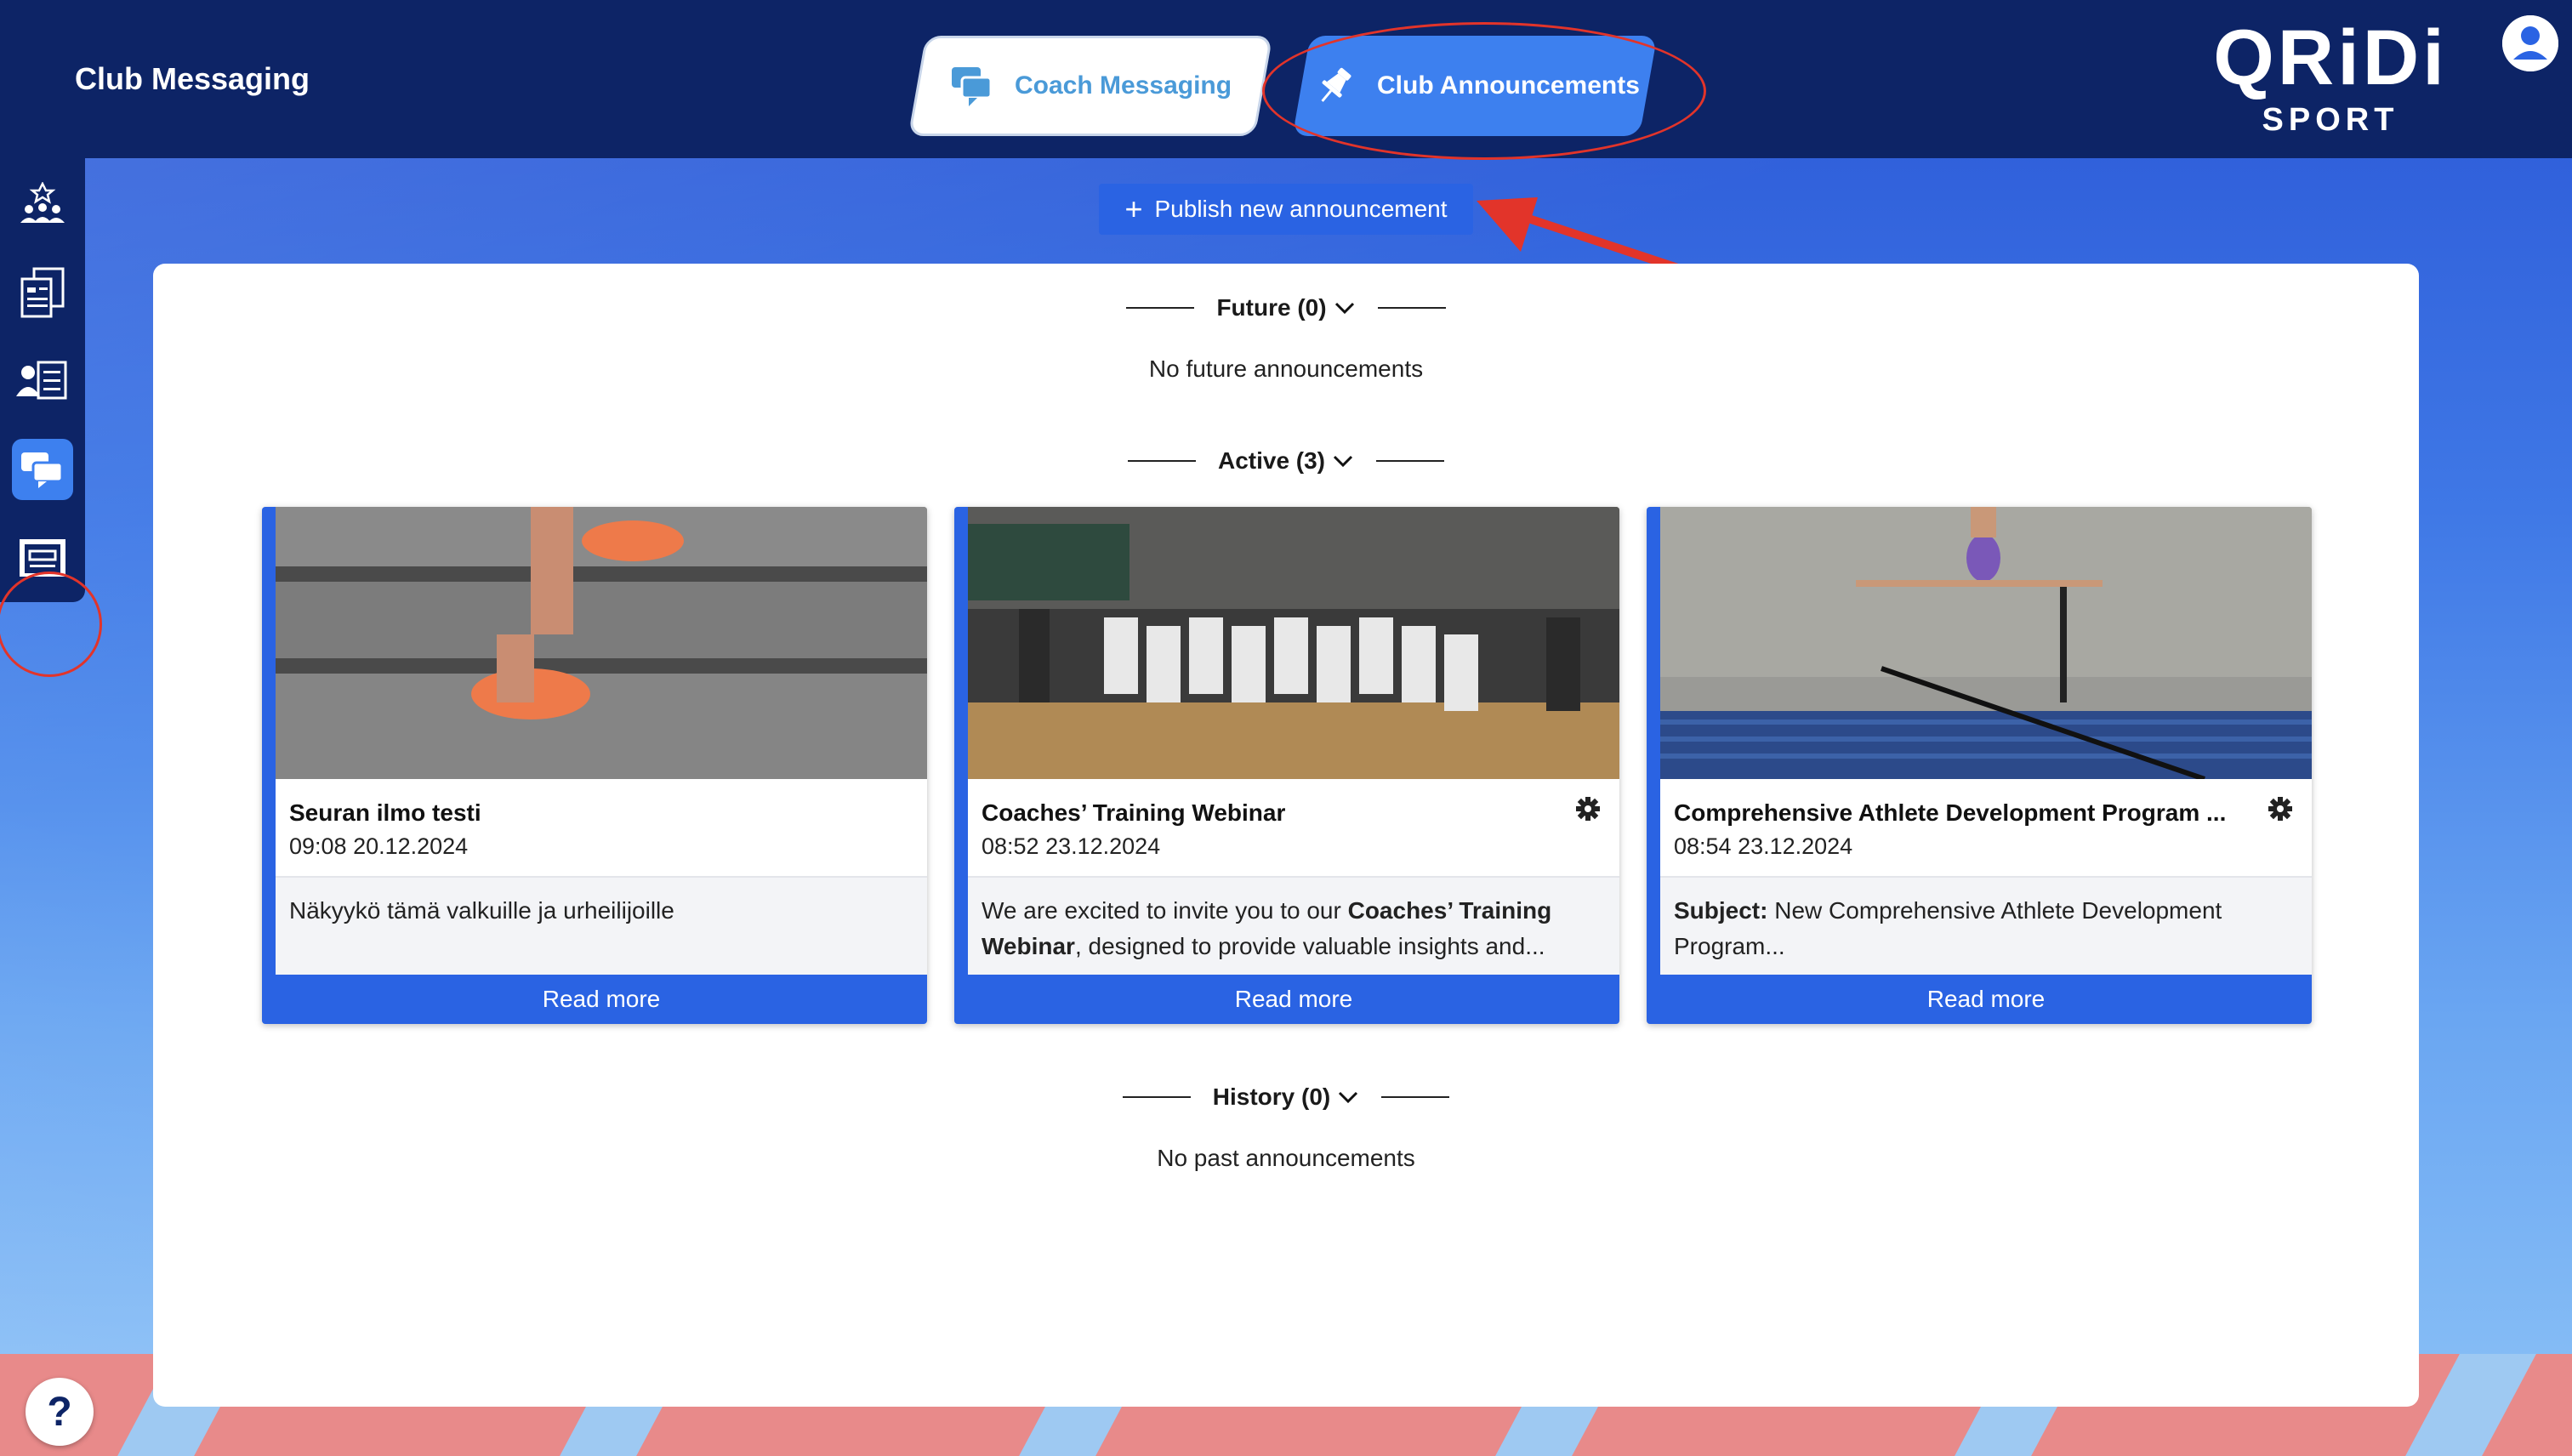 The height and width of the screenshot is (1456, 2572). What do you see at coordinates (1072, 846) in the screenshot?
I see `announcement-date: 08:52 23.12.2024` at bounding box center [1072, 846].